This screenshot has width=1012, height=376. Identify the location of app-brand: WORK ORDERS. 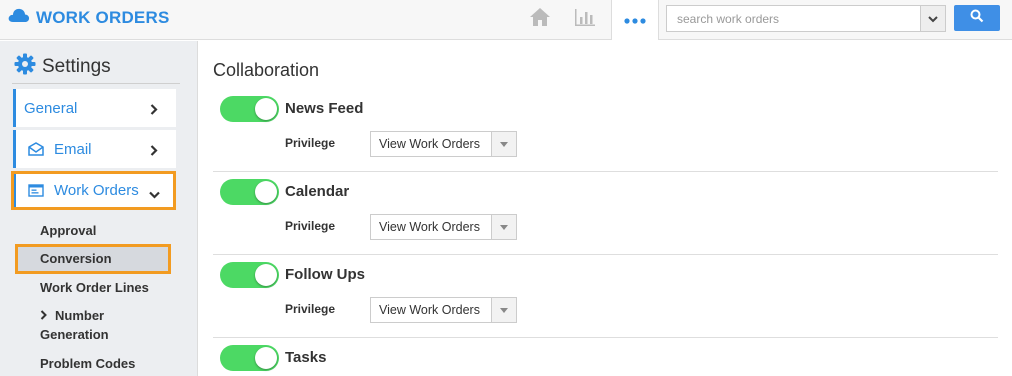
(88, 17).